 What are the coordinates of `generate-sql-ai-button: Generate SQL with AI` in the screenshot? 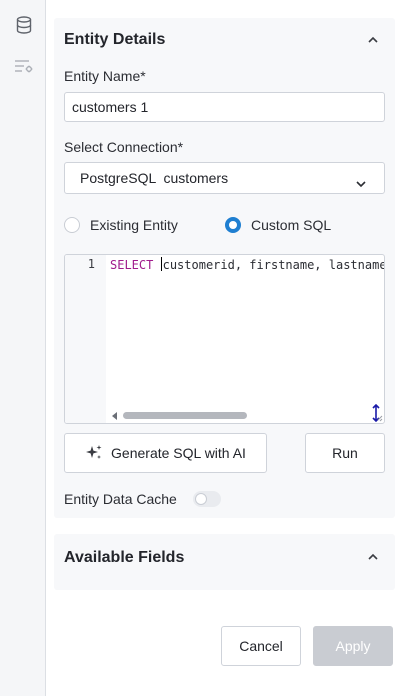 It's located at (165, 453).